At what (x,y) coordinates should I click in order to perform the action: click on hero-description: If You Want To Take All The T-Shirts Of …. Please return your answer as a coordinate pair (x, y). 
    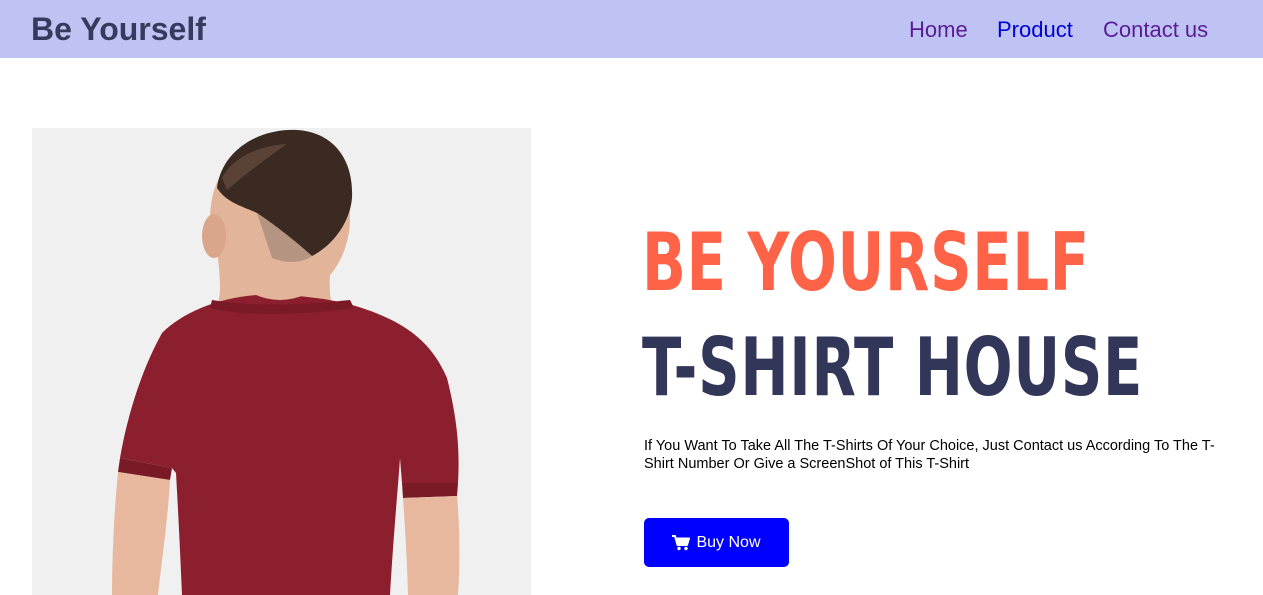
    Looking at the image, I should click on (929, 455).